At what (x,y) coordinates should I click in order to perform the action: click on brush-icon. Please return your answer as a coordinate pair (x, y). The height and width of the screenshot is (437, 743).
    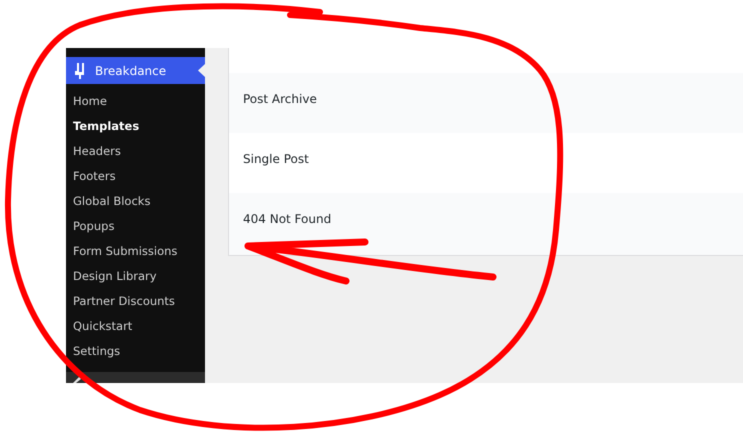
    Looking at the image, I should click on (77, 380).